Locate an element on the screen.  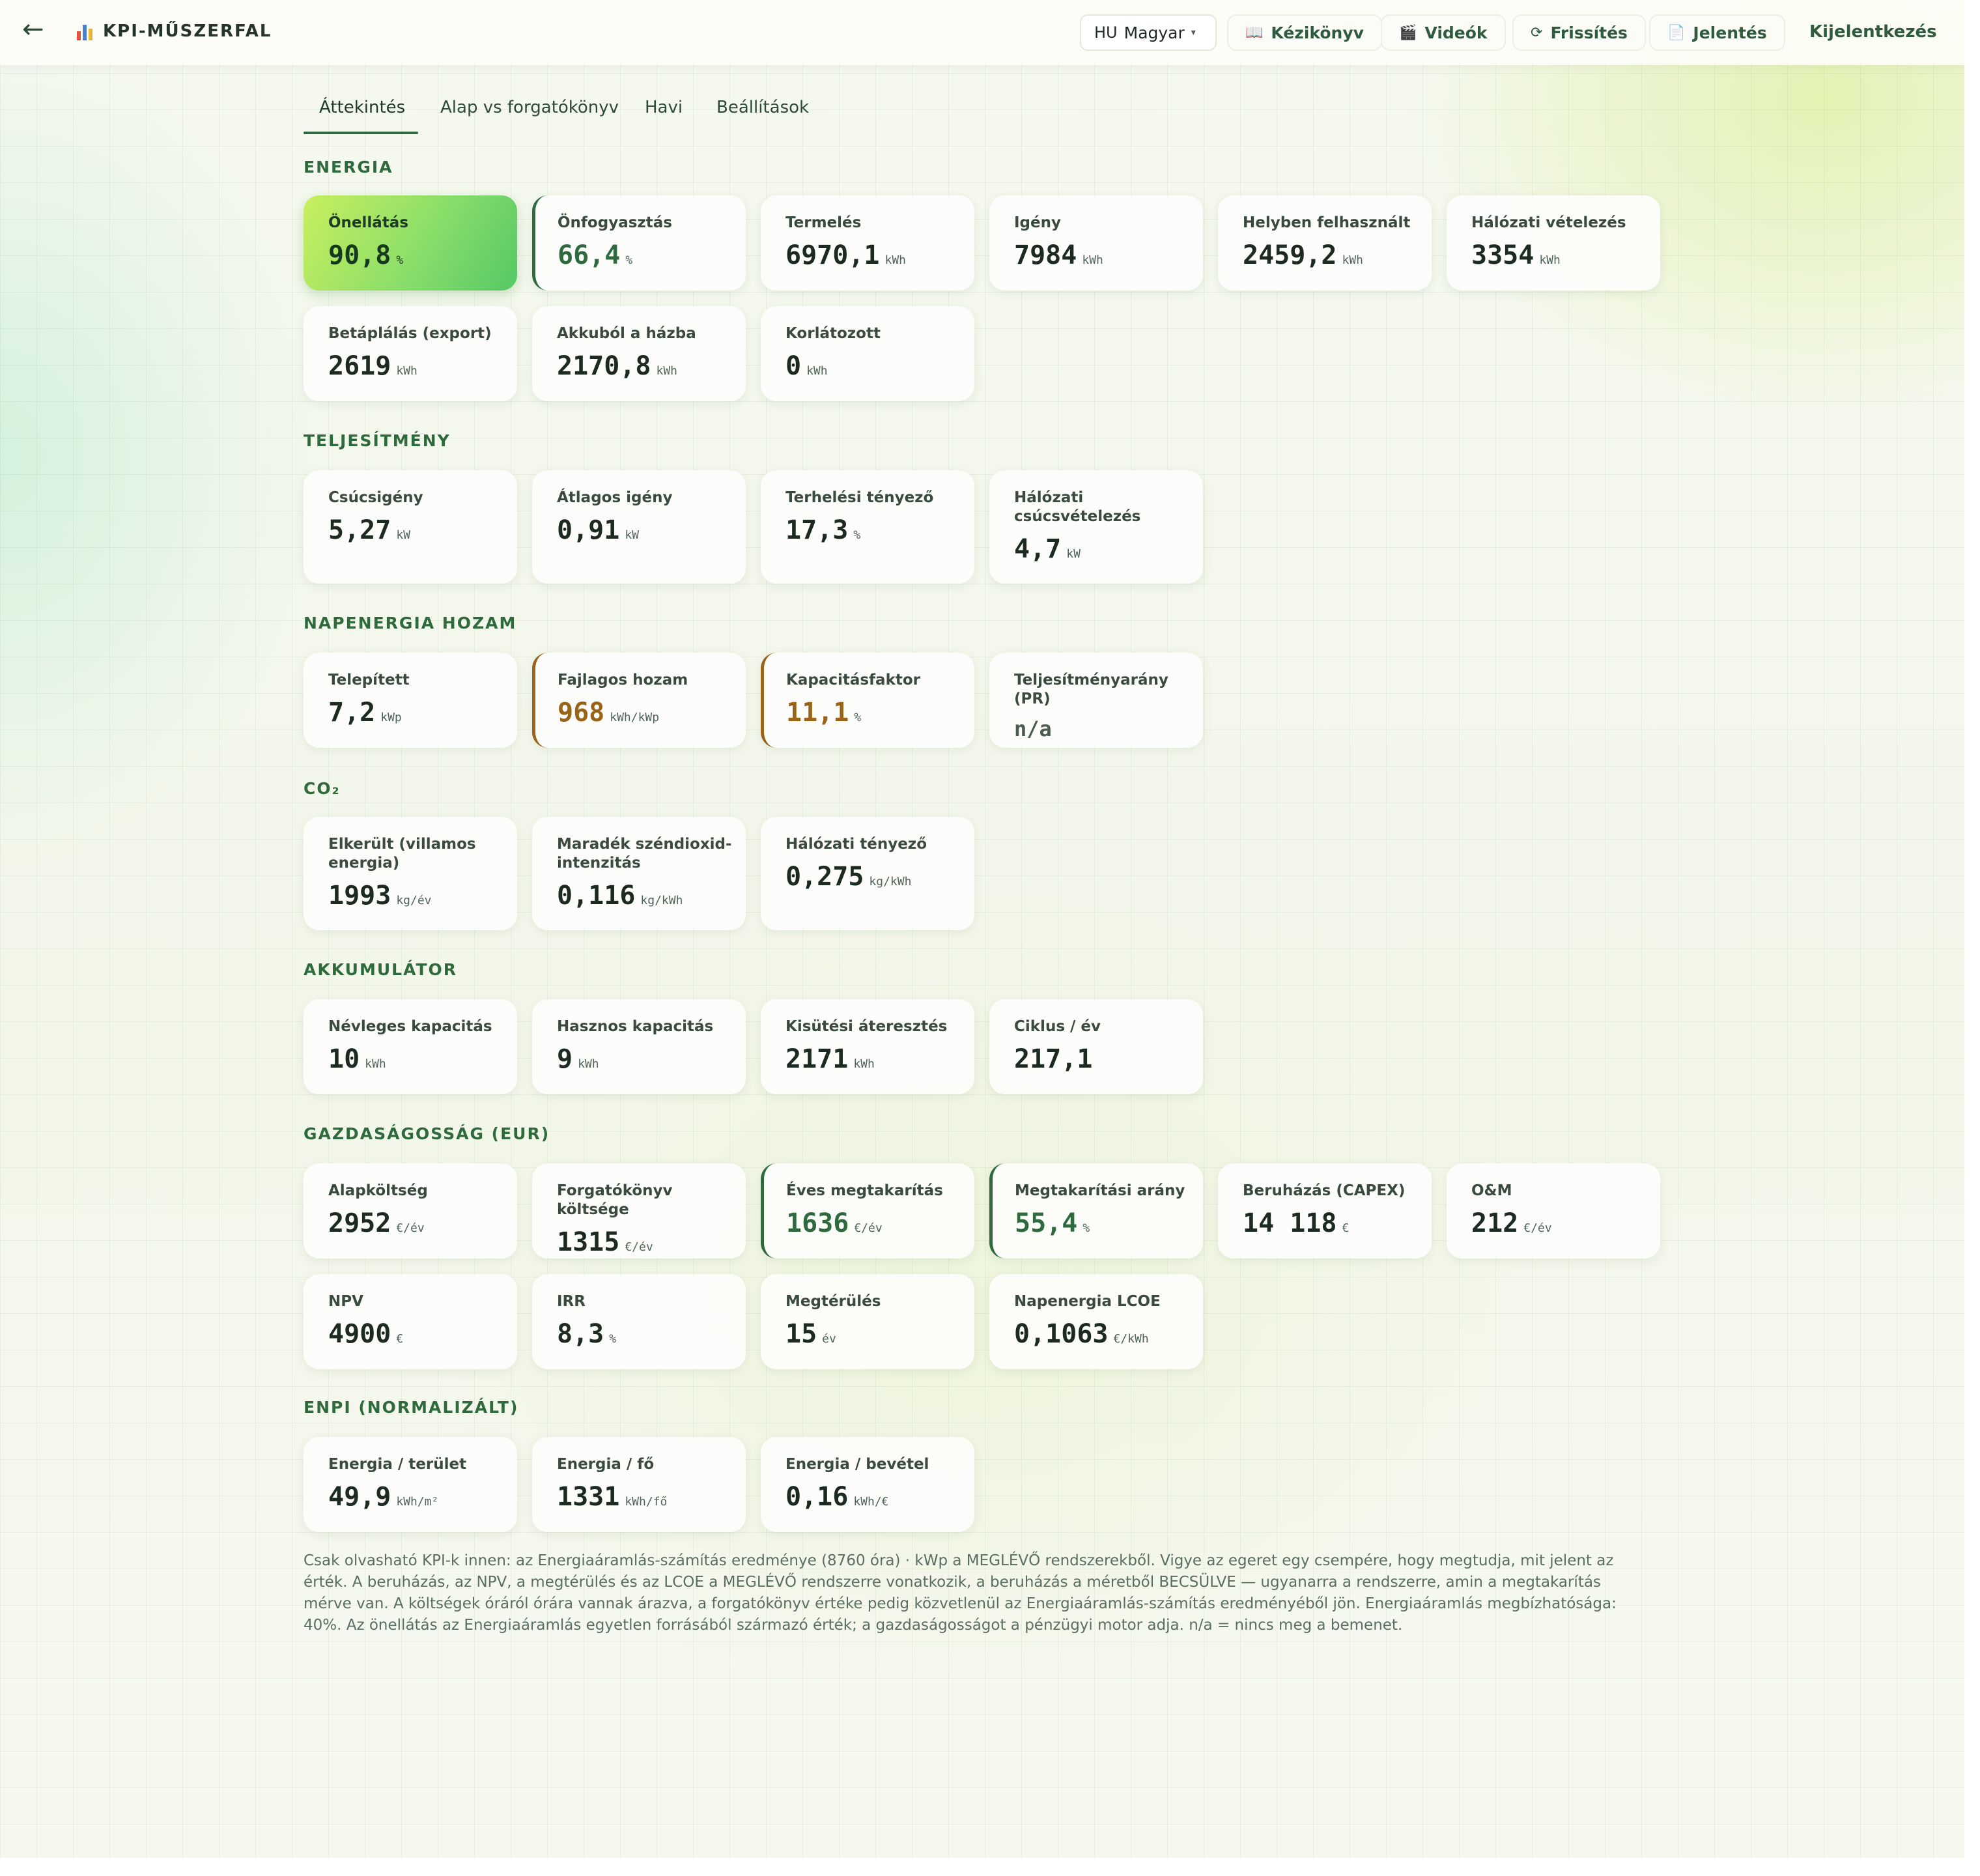
kpi-card: IRR 8,3% is located at coordinates (639, 1321).